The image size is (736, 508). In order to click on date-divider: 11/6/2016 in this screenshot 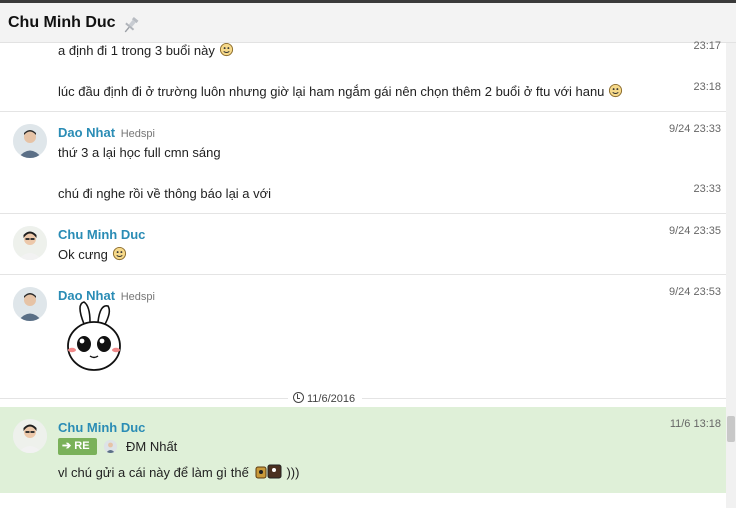, I will do `click(363, 398)`.